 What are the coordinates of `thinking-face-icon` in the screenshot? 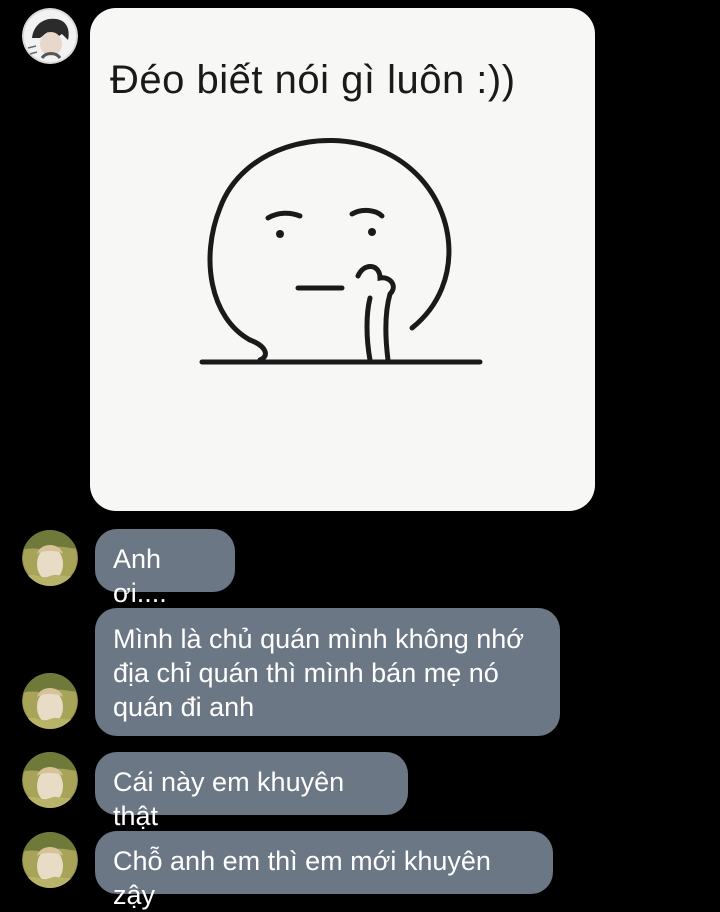 It's located at (341, 251).